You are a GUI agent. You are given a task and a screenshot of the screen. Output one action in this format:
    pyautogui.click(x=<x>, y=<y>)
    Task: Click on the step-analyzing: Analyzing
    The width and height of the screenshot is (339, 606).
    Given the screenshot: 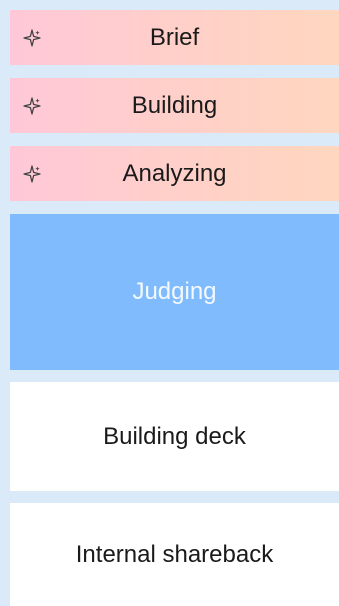 What is the action you would take?
    pyautogui.click(x=174, y=173)
    